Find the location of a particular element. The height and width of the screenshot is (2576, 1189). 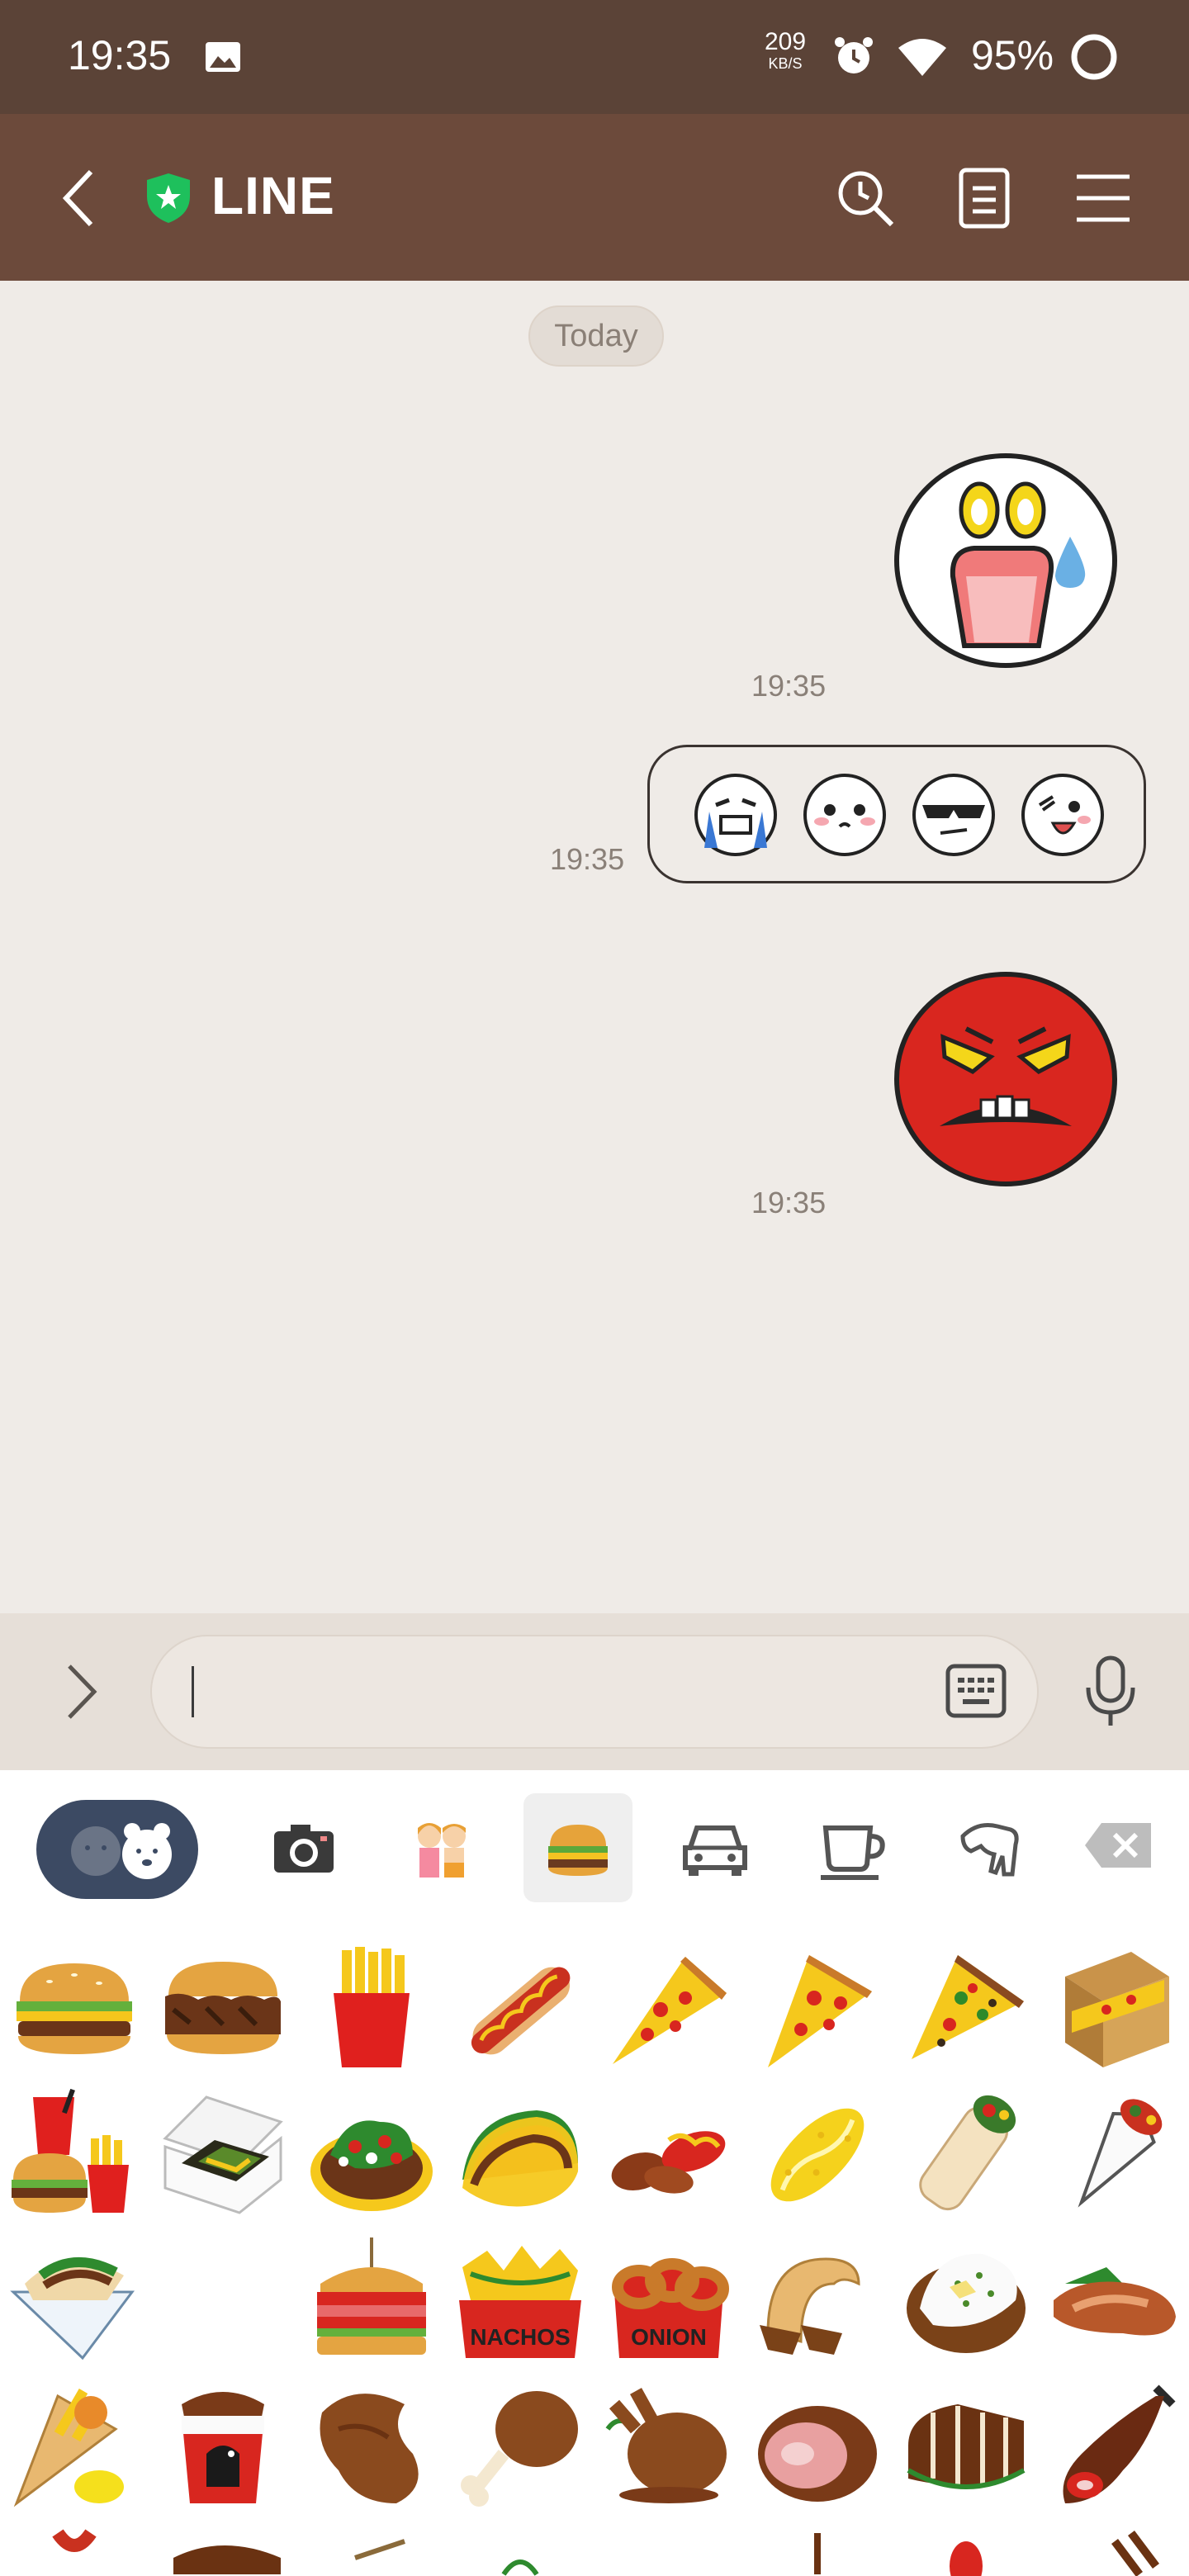

emoji-message-bubble is located at coordinates (896, 814).